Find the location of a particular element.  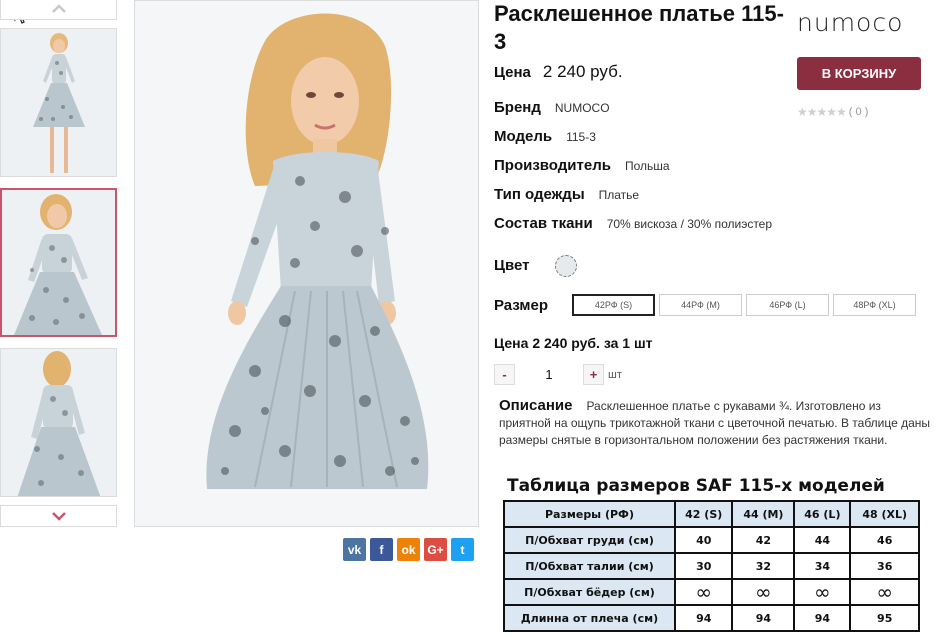

table-cell: 30 is located at coordinates (703, 566).